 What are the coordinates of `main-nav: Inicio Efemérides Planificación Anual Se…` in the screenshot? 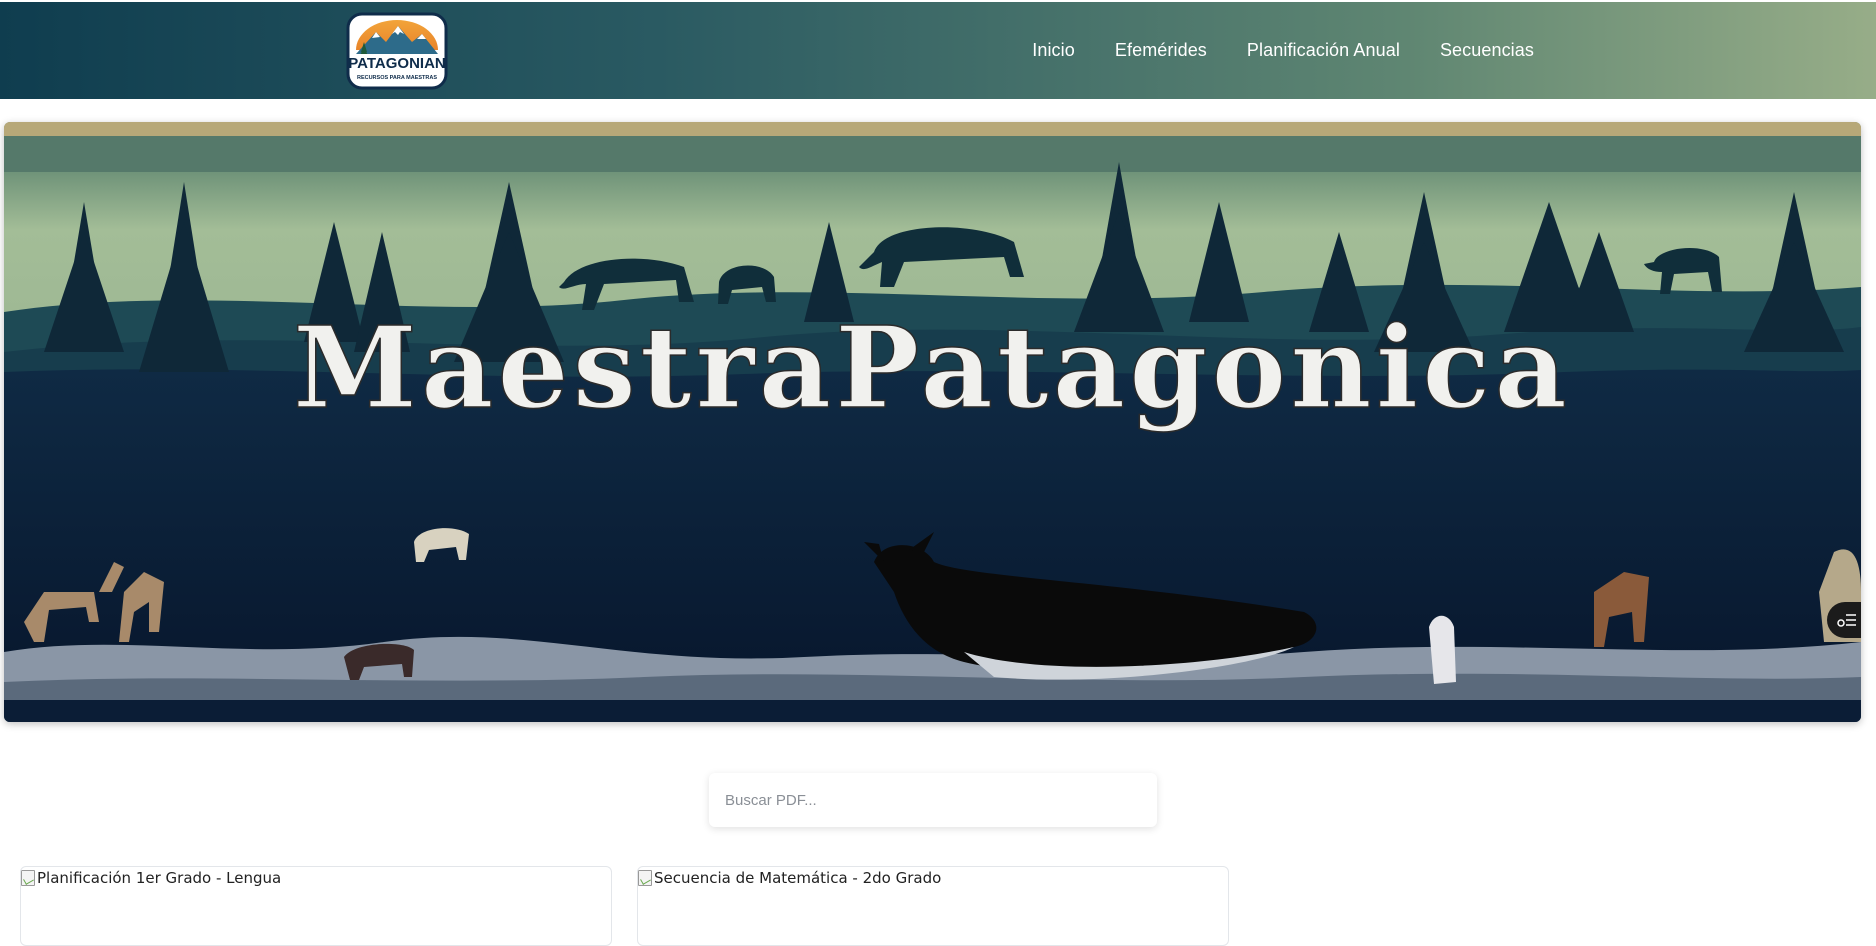 It's located at (1283, 50).